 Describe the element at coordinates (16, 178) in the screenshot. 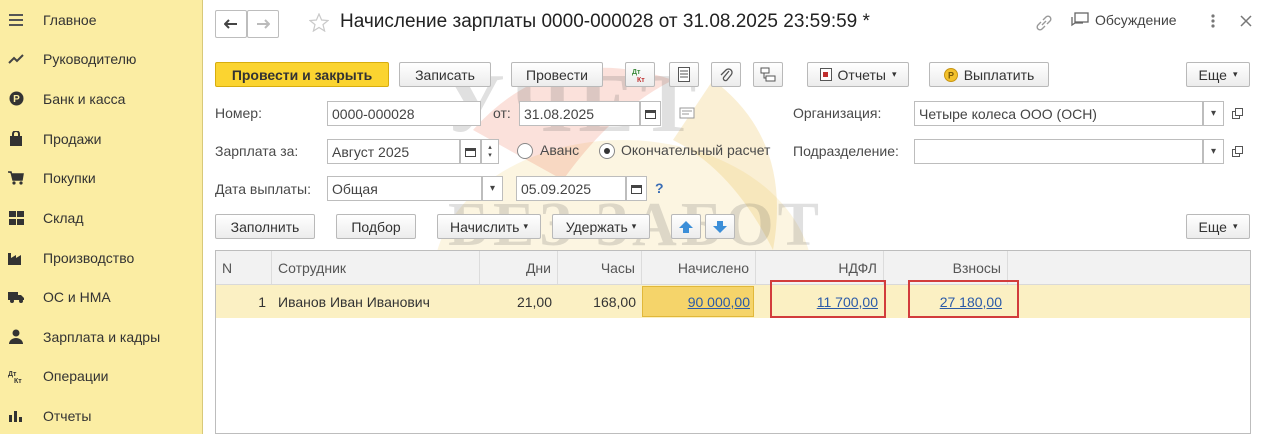

I see `cart-icon` at that location.